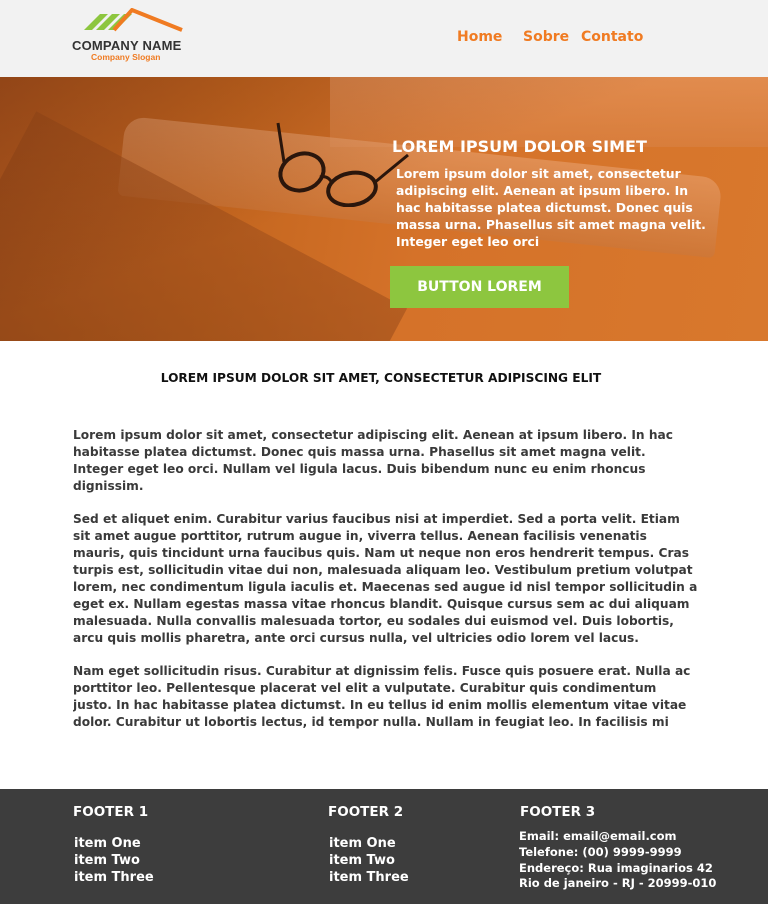 The image size is (768, 904). I want to click on roof-stripes-logo-icon, so click(133, 20).